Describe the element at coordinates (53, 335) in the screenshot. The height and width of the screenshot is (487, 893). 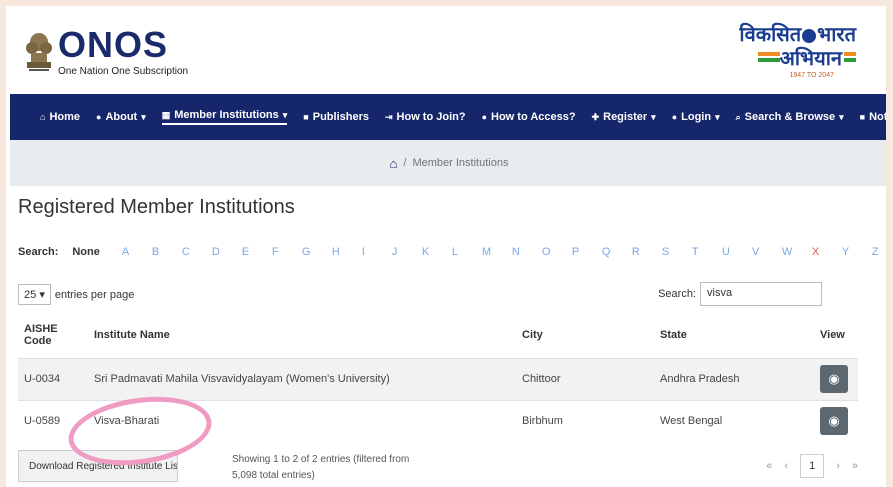
I see `col-aishe-code: AISHE Code` at that location.